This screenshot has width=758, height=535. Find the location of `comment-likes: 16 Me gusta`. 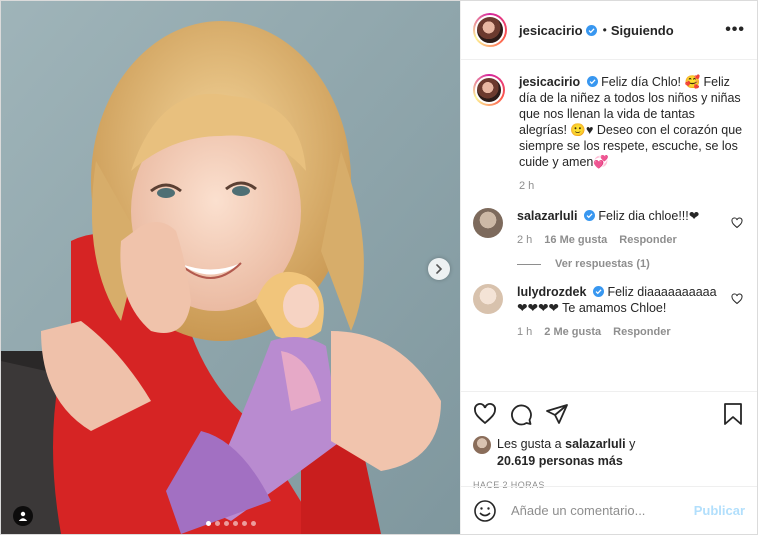

comment-likes: 16 Me gusta is located at coordinates (575, 240).